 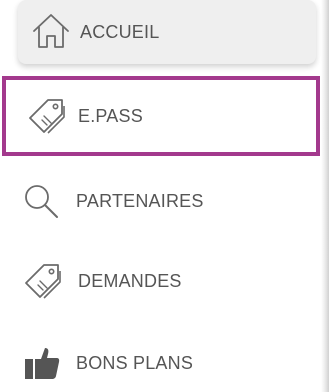 What do you see at coordinates (42, 363) in the screenshot?
I see `thumbs-up-icon` at bounding box center [42, 363].